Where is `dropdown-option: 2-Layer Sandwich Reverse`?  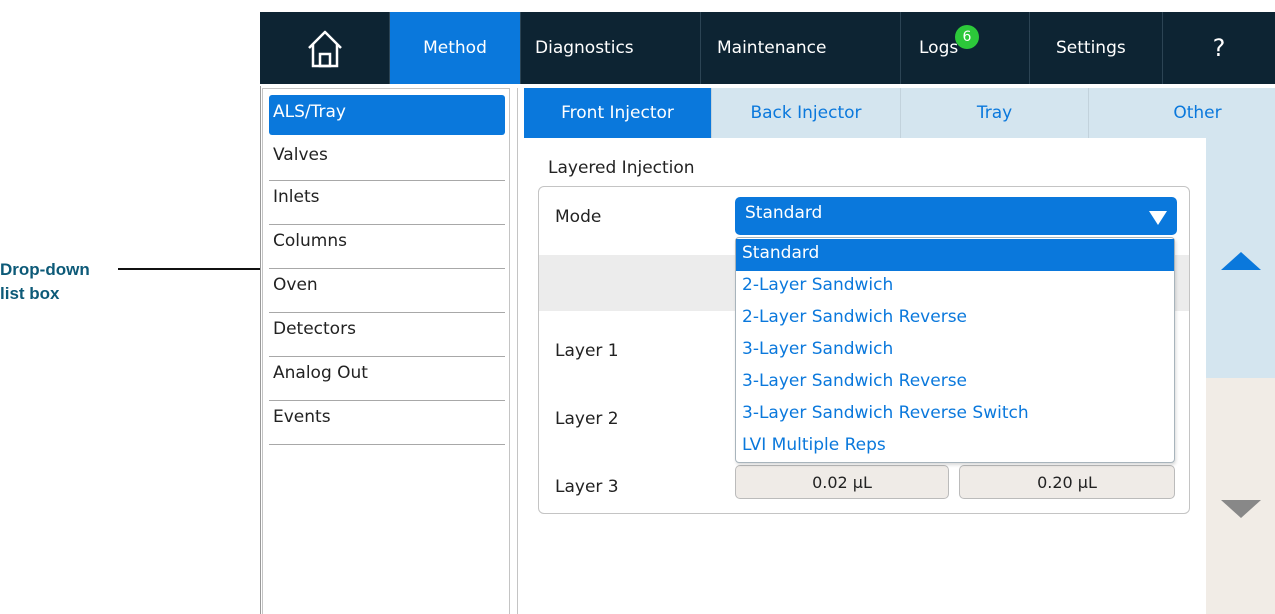
dropdown-option: 2-Layer Sandwich Reverse is located at coordinates (955, 319).